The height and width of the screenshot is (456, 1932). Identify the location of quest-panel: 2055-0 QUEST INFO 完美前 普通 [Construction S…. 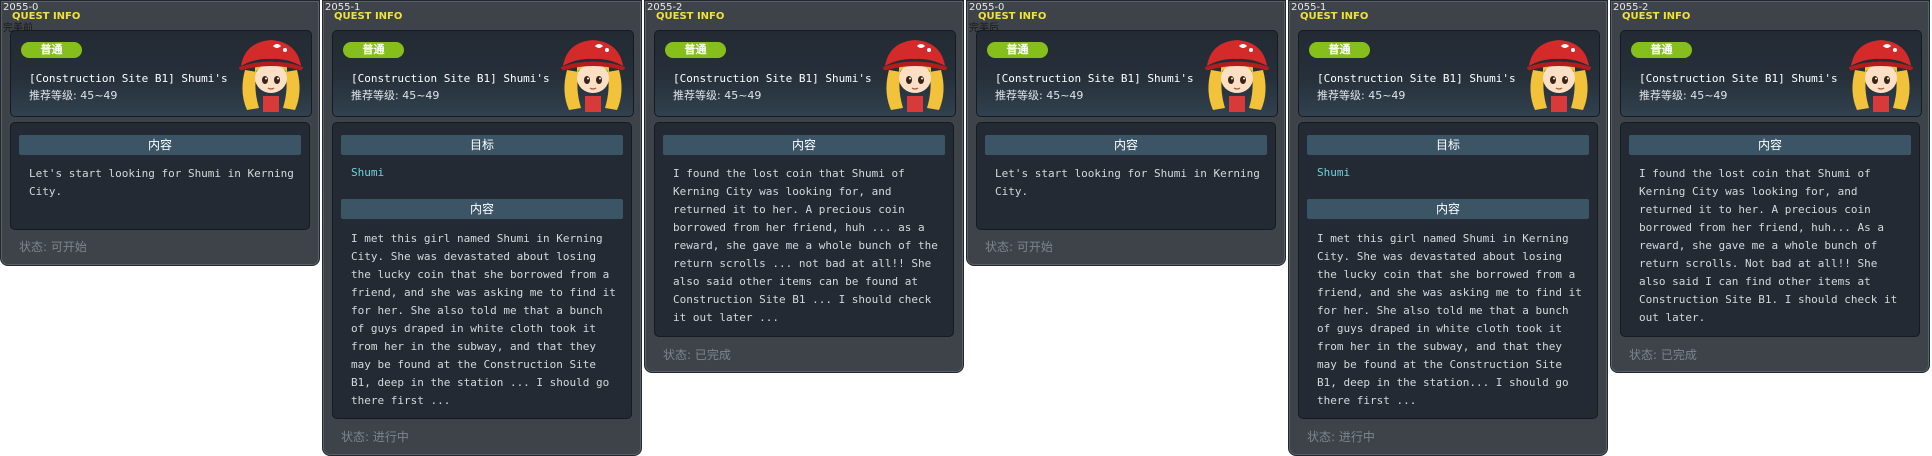
(160, 133).